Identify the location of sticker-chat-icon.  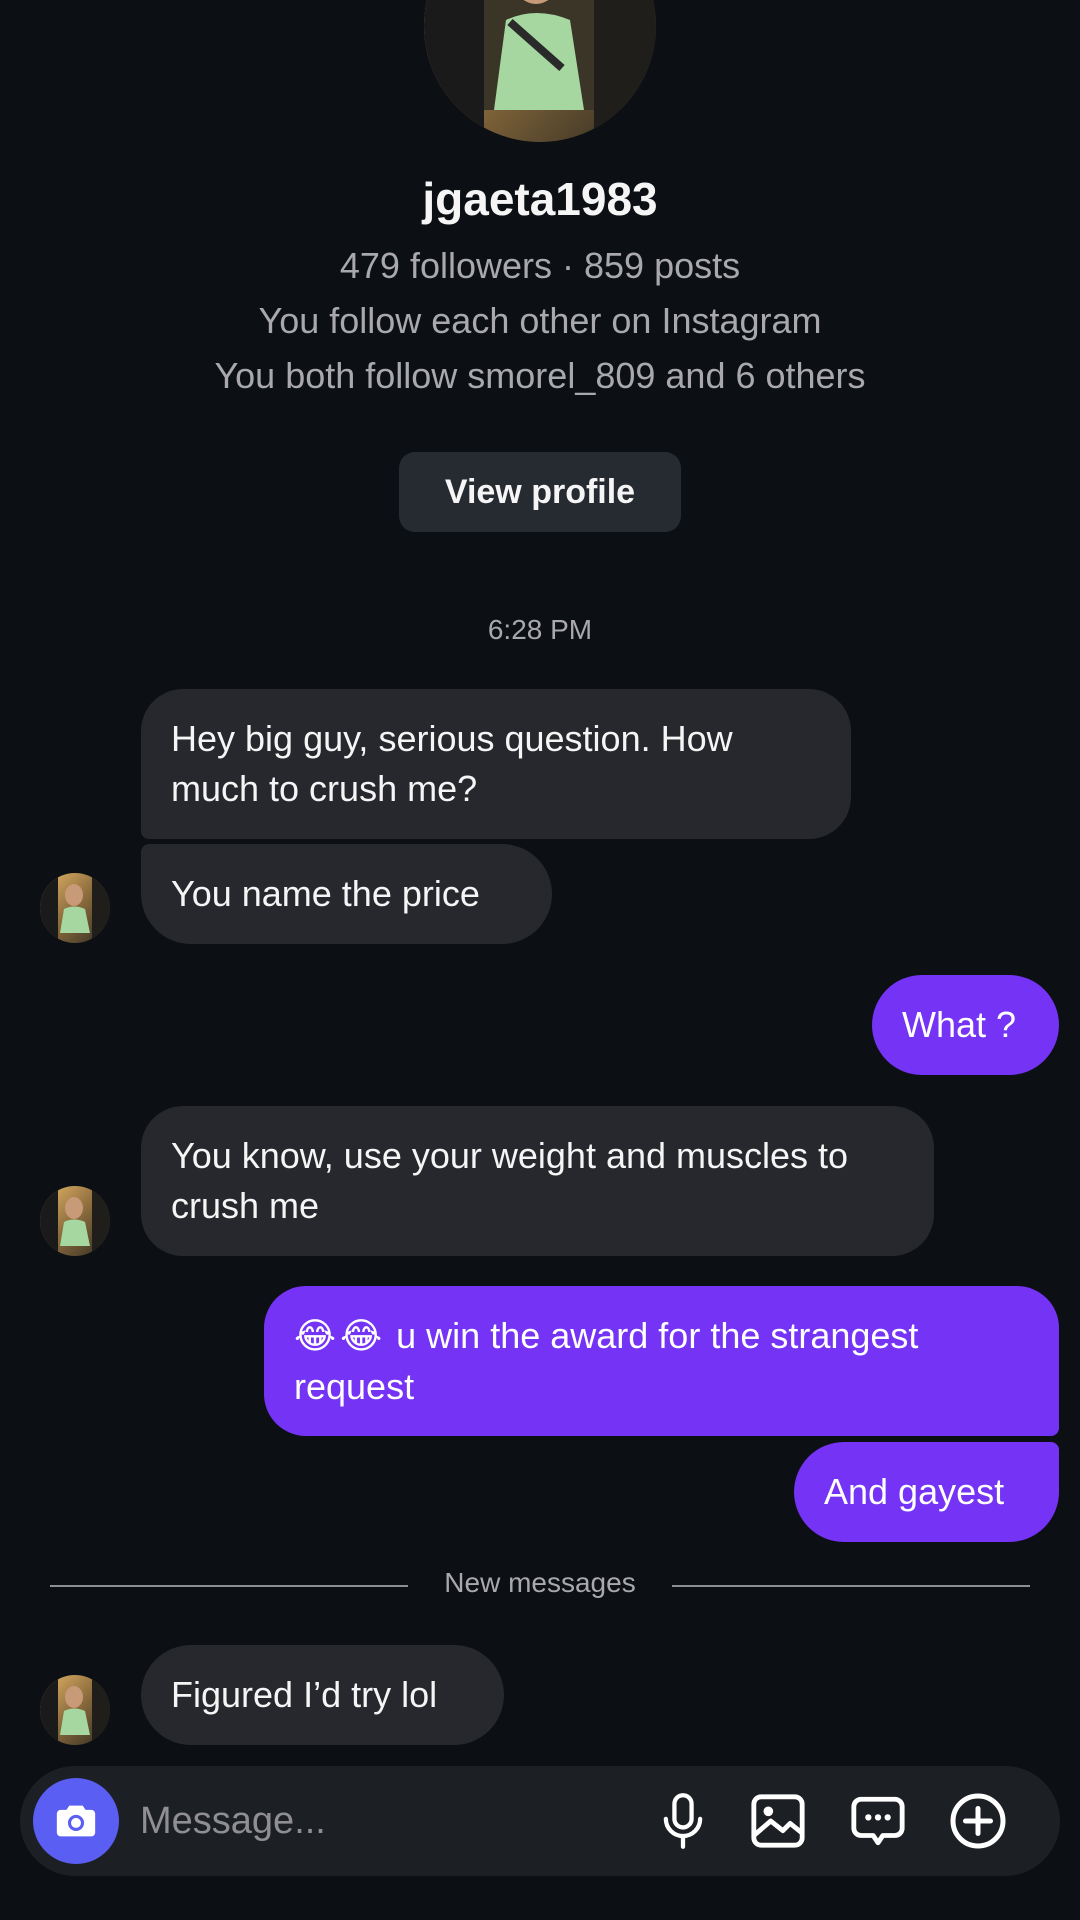
(878, 1821).